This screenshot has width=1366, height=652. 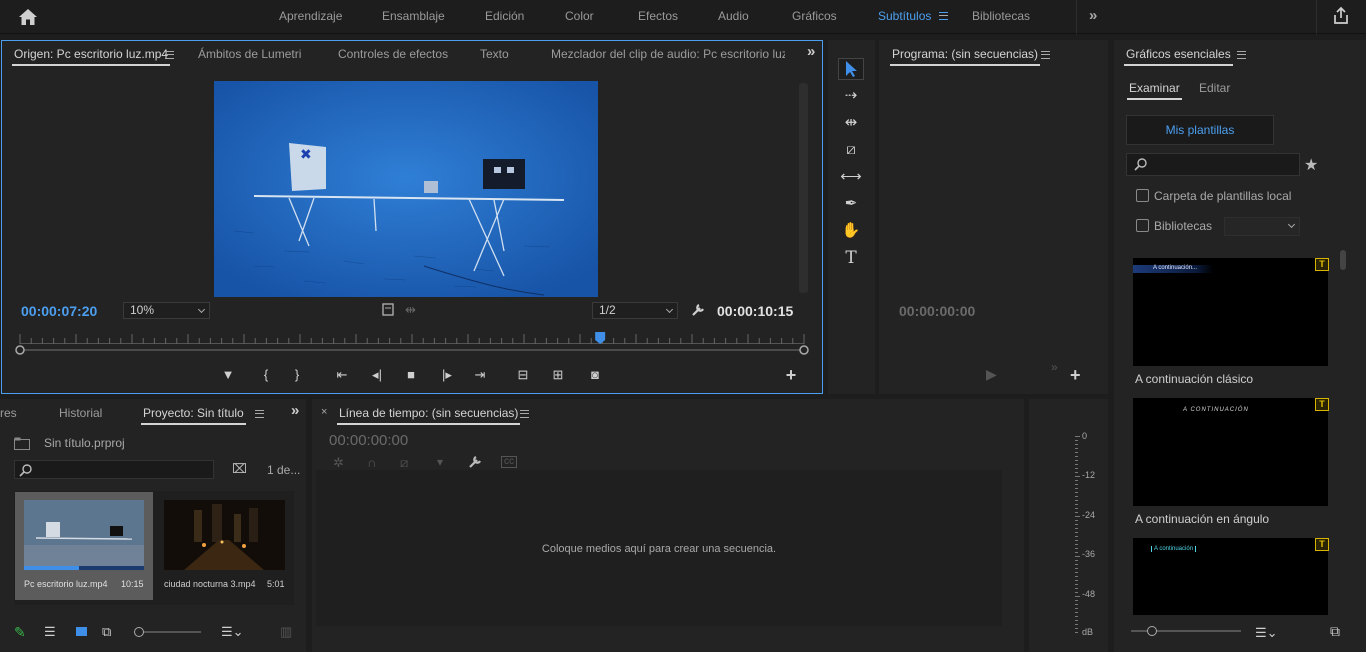 What do you see at coordinates (943, 16) in the screenshot?
I see `workspace-menu-icon` at bounding box center [943, 16].